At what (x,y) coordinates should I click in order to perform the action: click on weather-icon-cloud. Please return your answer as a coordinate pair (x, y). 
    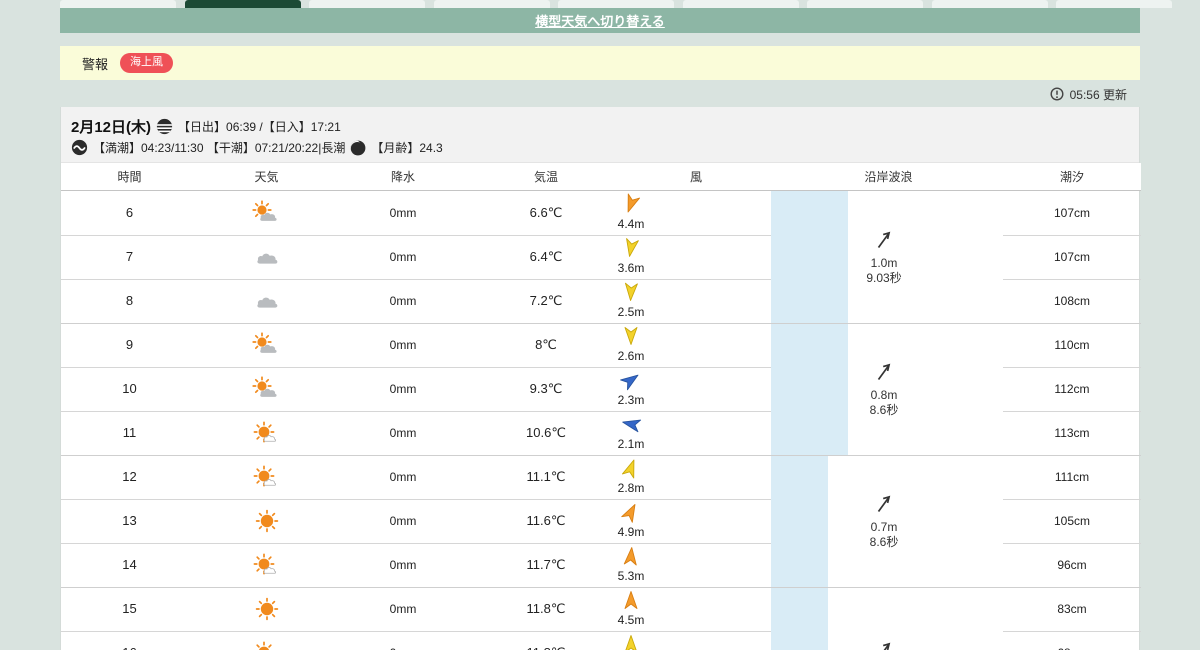
    Looking at the image, I should click on (266, 301).